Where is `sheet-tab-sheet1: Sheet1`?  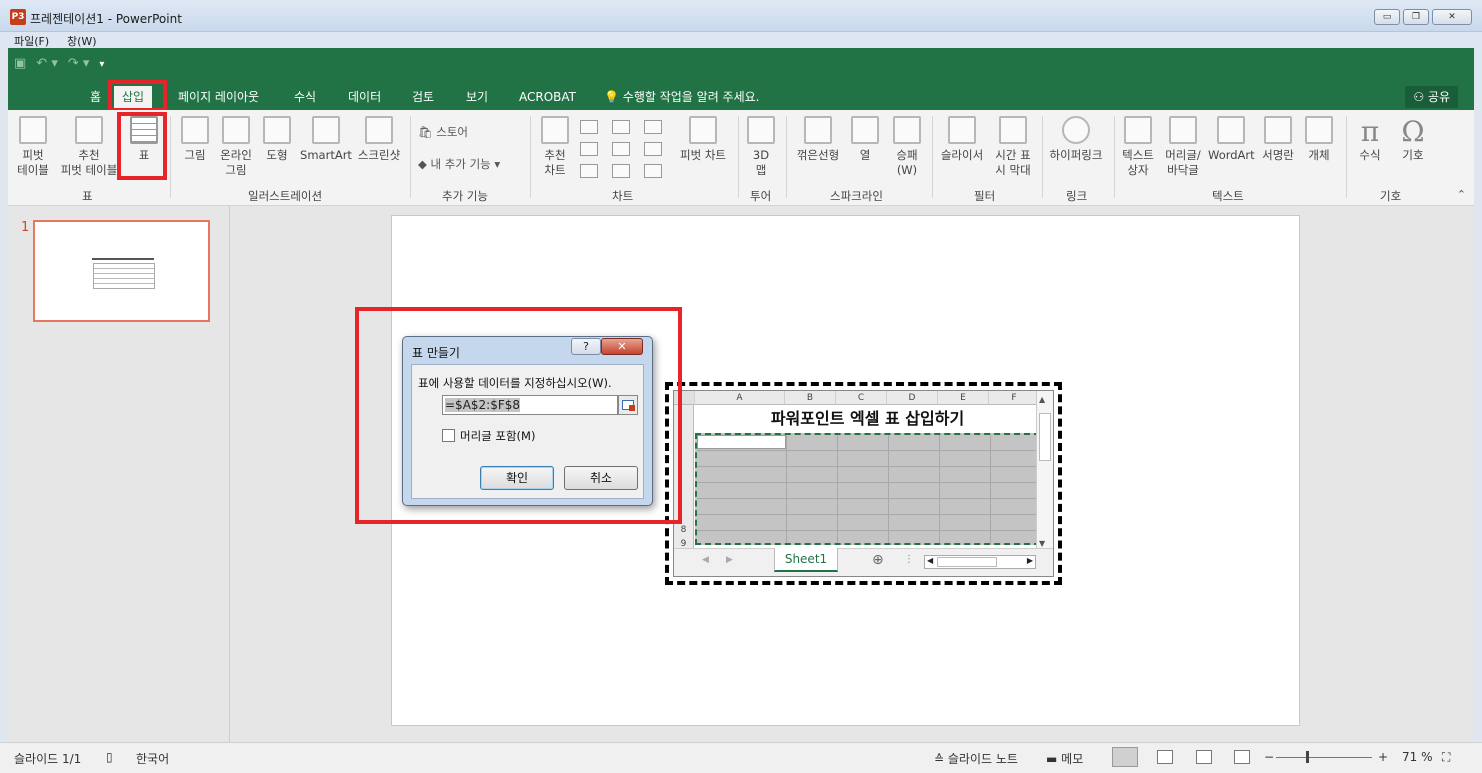
sheet-tab-sheet1: Sheet1 is located at coordinates (806, 560).